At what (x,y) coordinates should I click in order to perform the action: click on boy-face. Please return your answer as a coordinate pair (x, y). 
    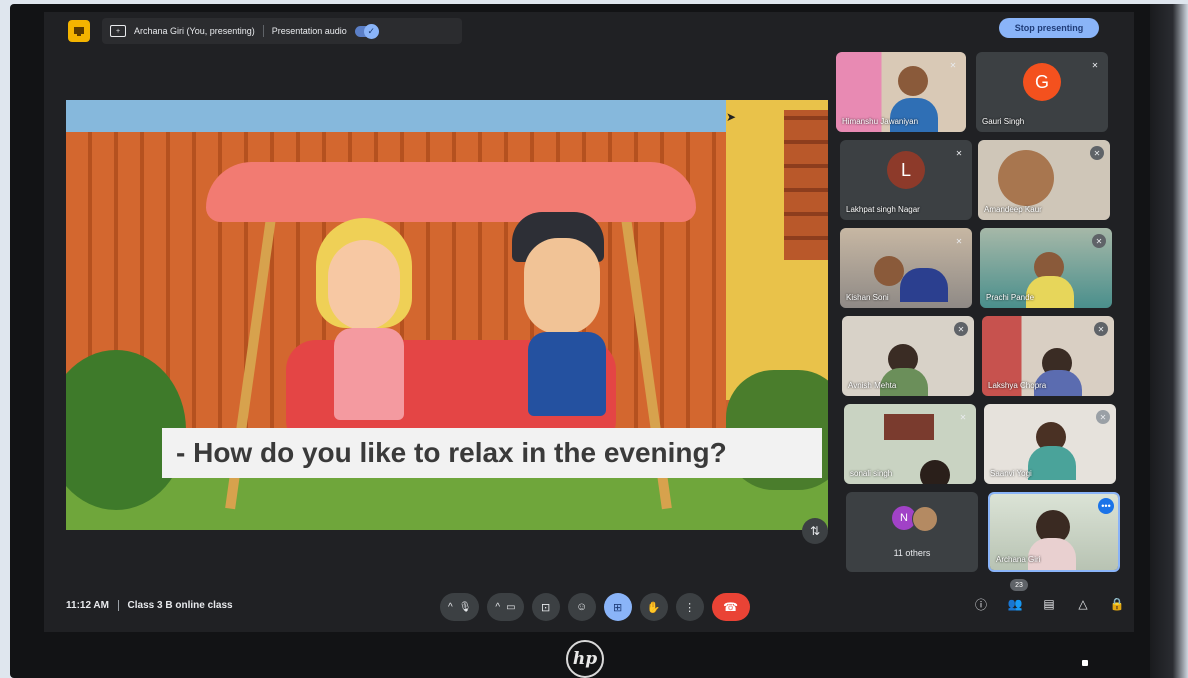
    Looking at the image, I should click on (562, 286).